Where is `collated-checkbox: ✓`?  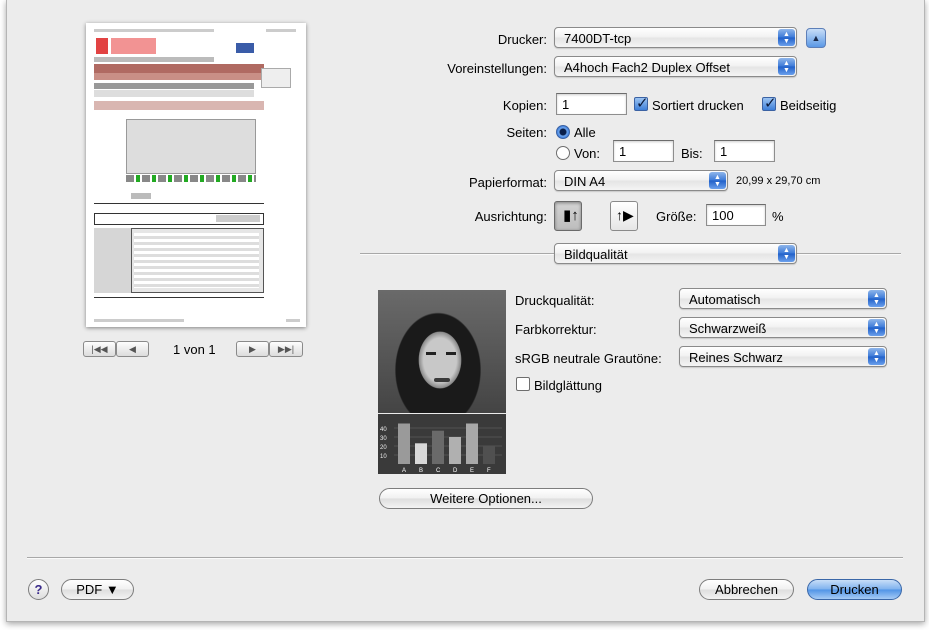 collated-checkbox: ✓ is located at coordinates (641, 103).